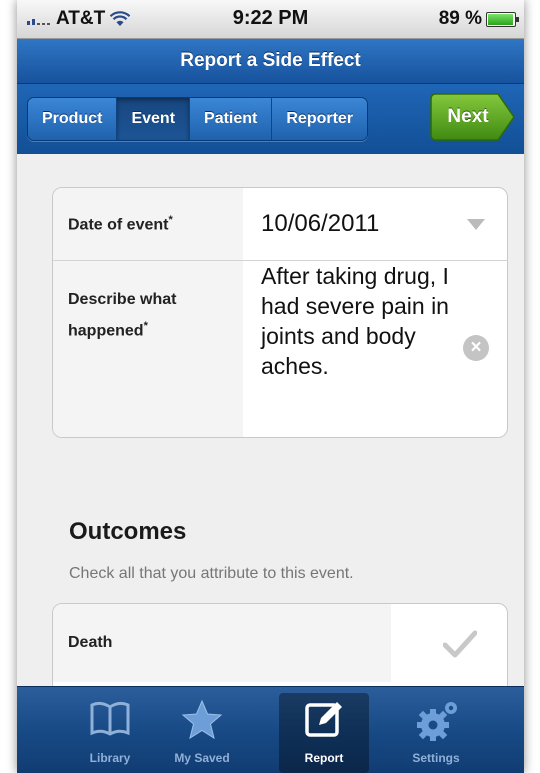  What do you see at coordinates (38, 19) in the screenshot?
I see `signal-icon` at bounding box center [38, 19].